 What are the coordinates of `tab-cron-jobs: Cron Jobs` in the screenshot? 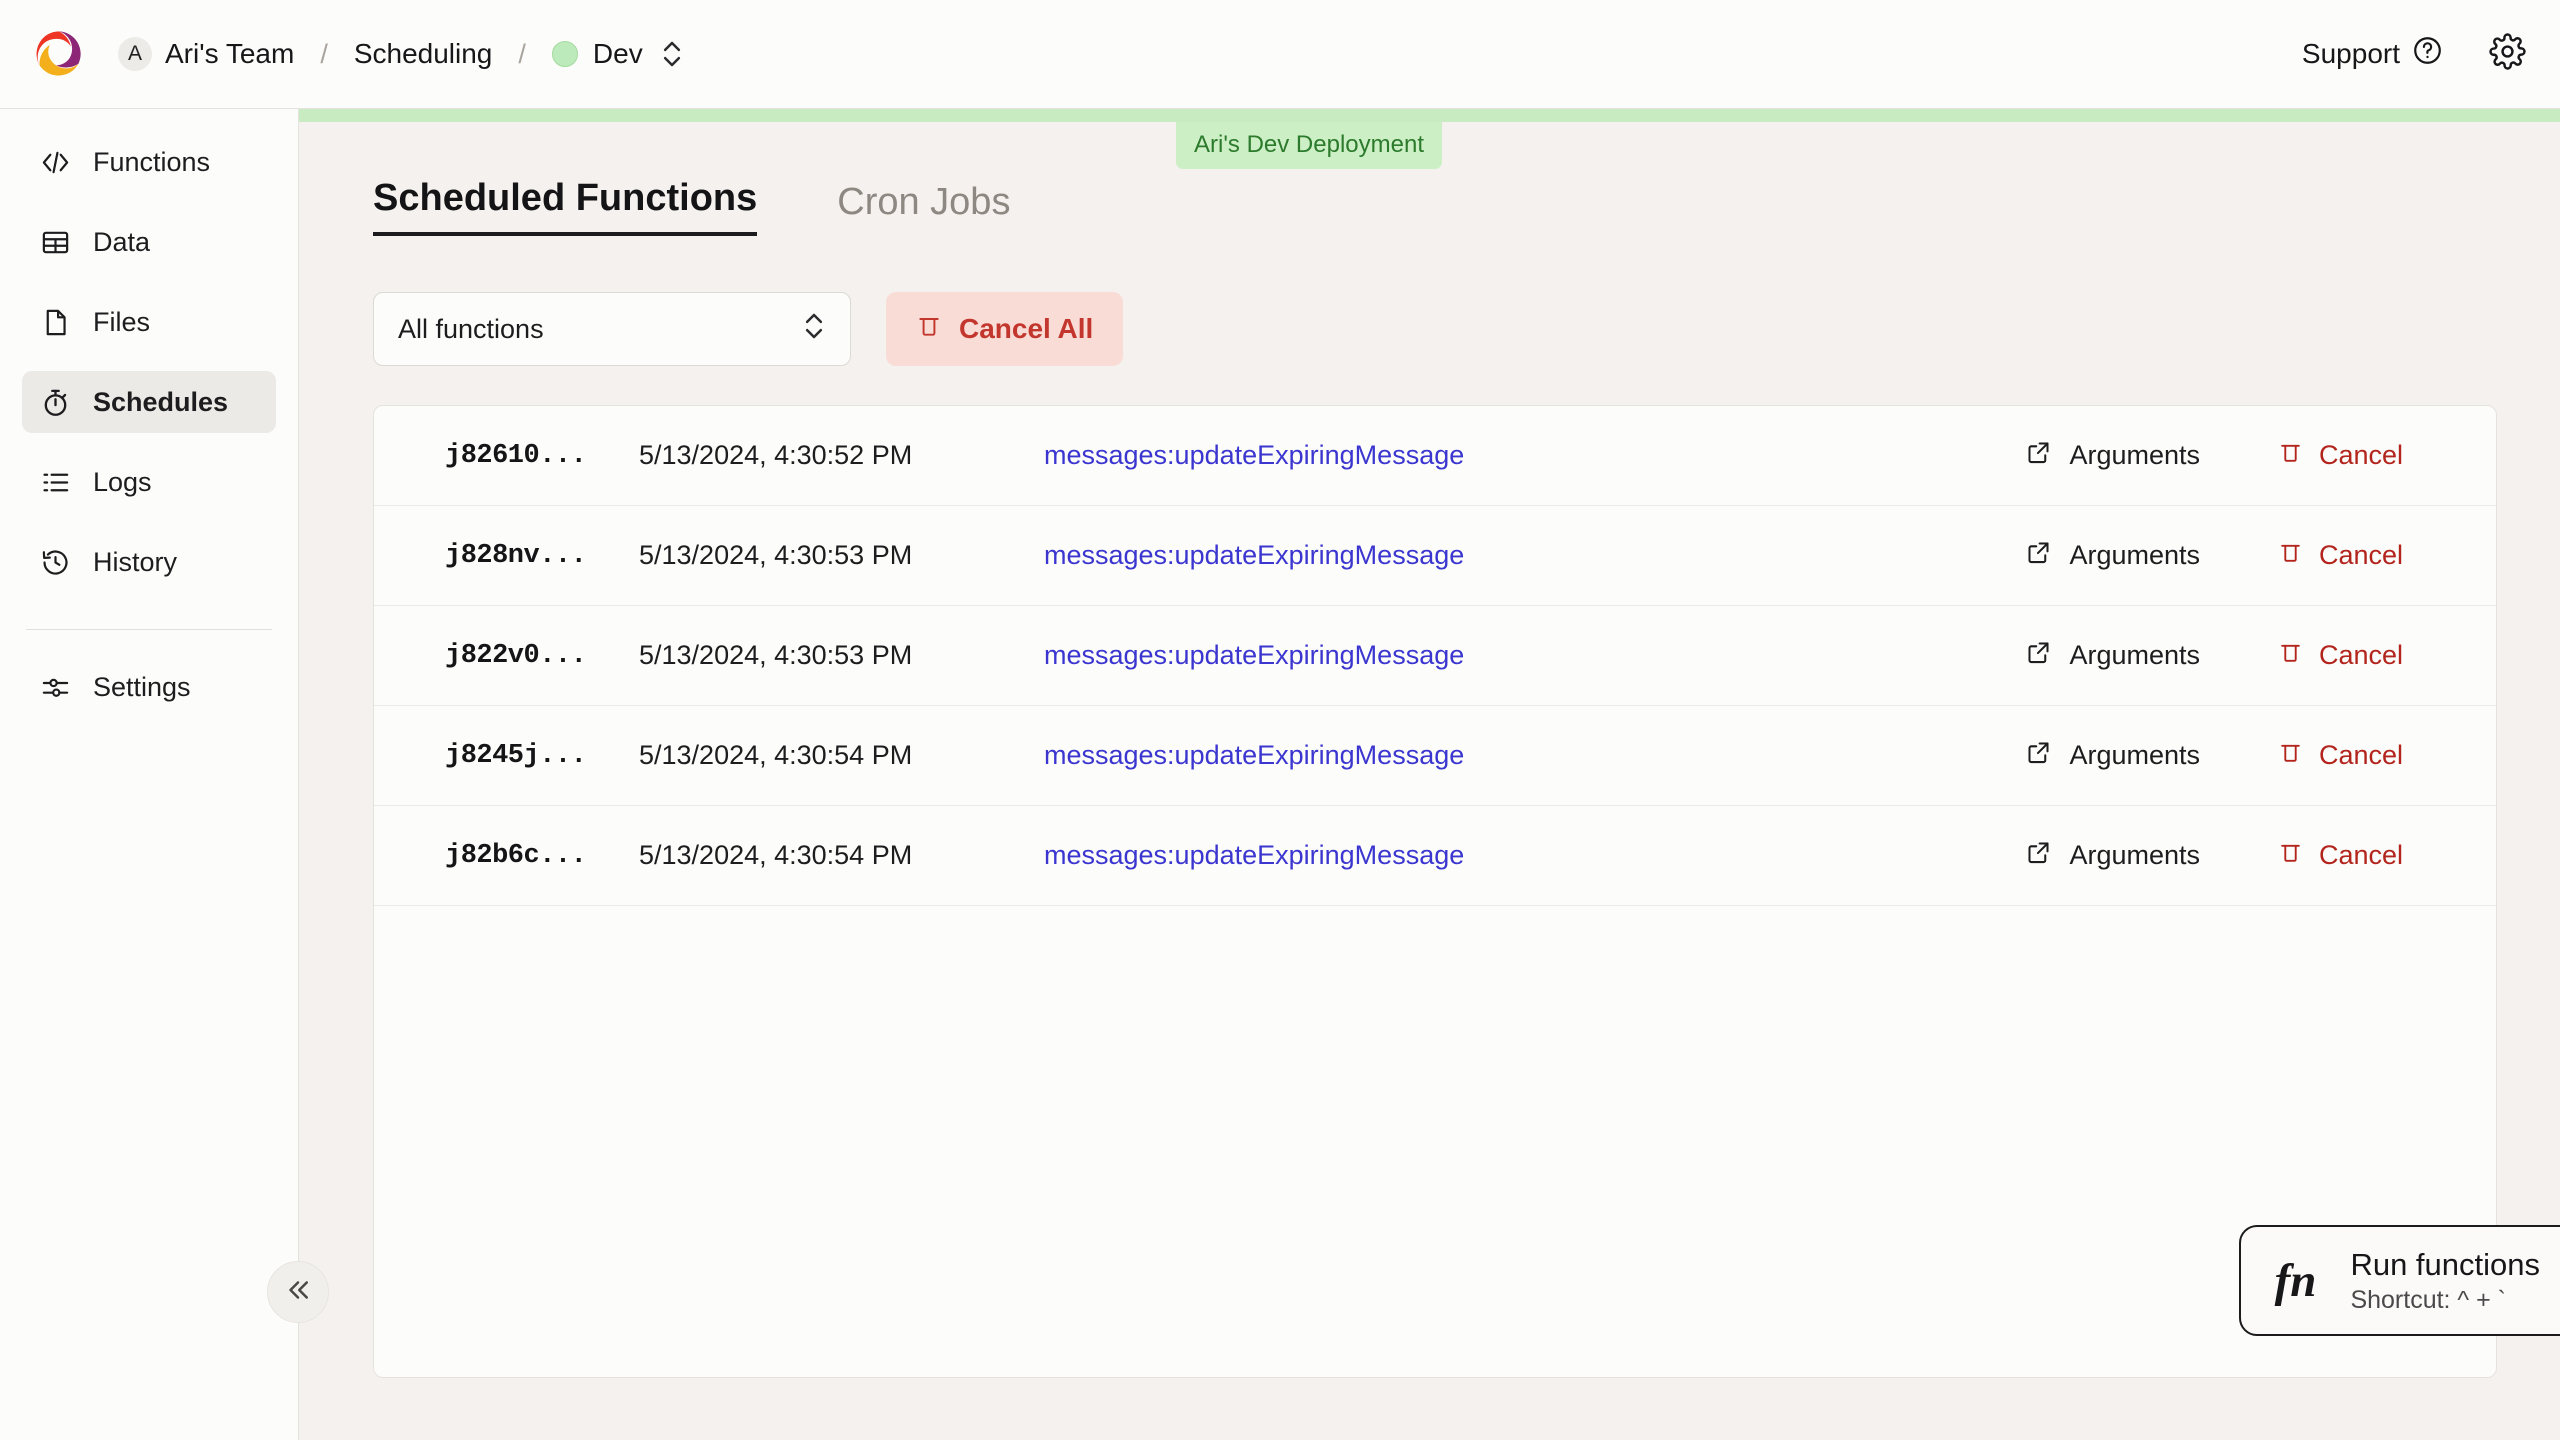 It's located at (923, 208).